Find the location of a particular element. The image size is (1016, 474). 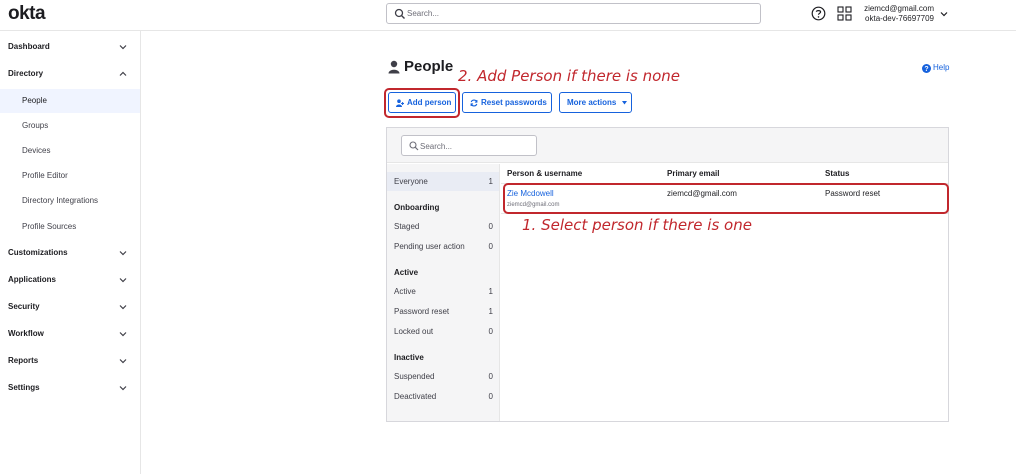

user-email: ziemcd@gmail.com is located at coordinates (899, 8).